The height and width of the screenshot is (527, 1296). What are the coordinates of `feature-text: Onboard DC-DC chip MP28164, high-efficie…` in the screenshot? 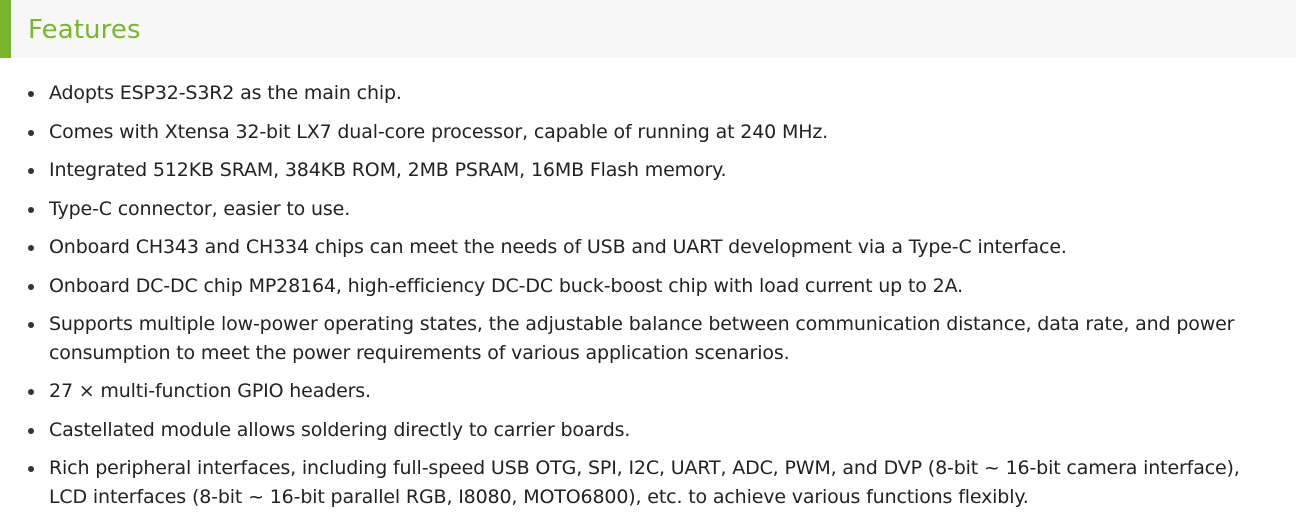 It's located at (506, 285).